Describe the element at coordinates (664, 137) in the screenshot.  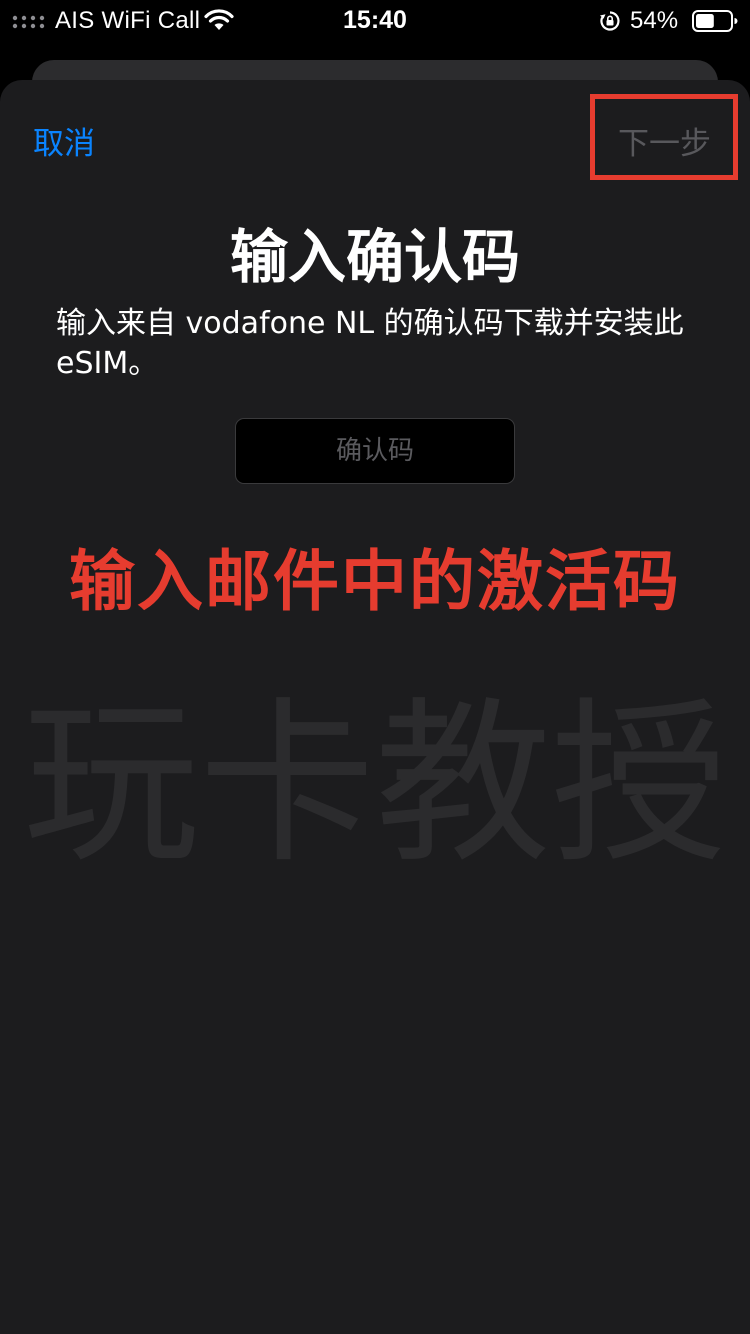
I see `next-button-highlight-box` at that location.